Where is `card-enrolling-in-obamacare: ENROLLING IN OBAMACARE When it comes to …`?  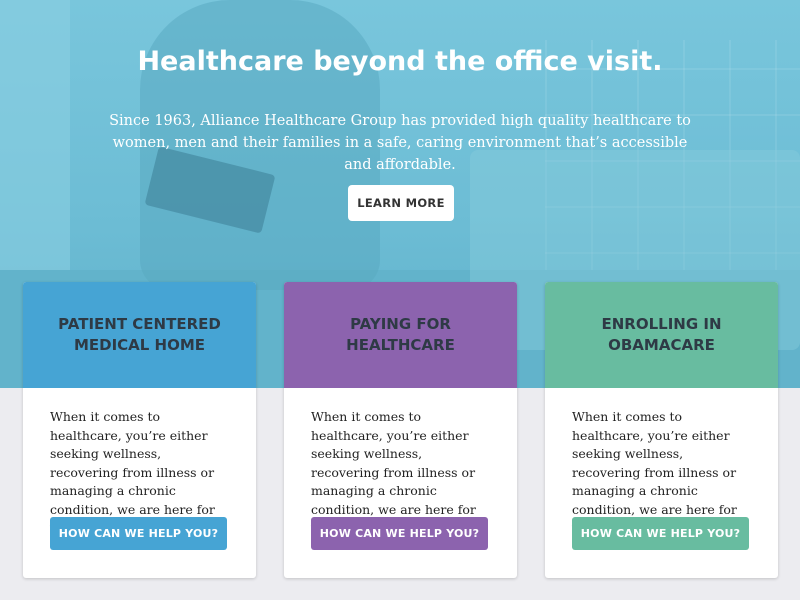 card-enrolling-in-obamacare: ENROLLING IN OBAMACARE When it comes to … is located at coordinates (661, 430).